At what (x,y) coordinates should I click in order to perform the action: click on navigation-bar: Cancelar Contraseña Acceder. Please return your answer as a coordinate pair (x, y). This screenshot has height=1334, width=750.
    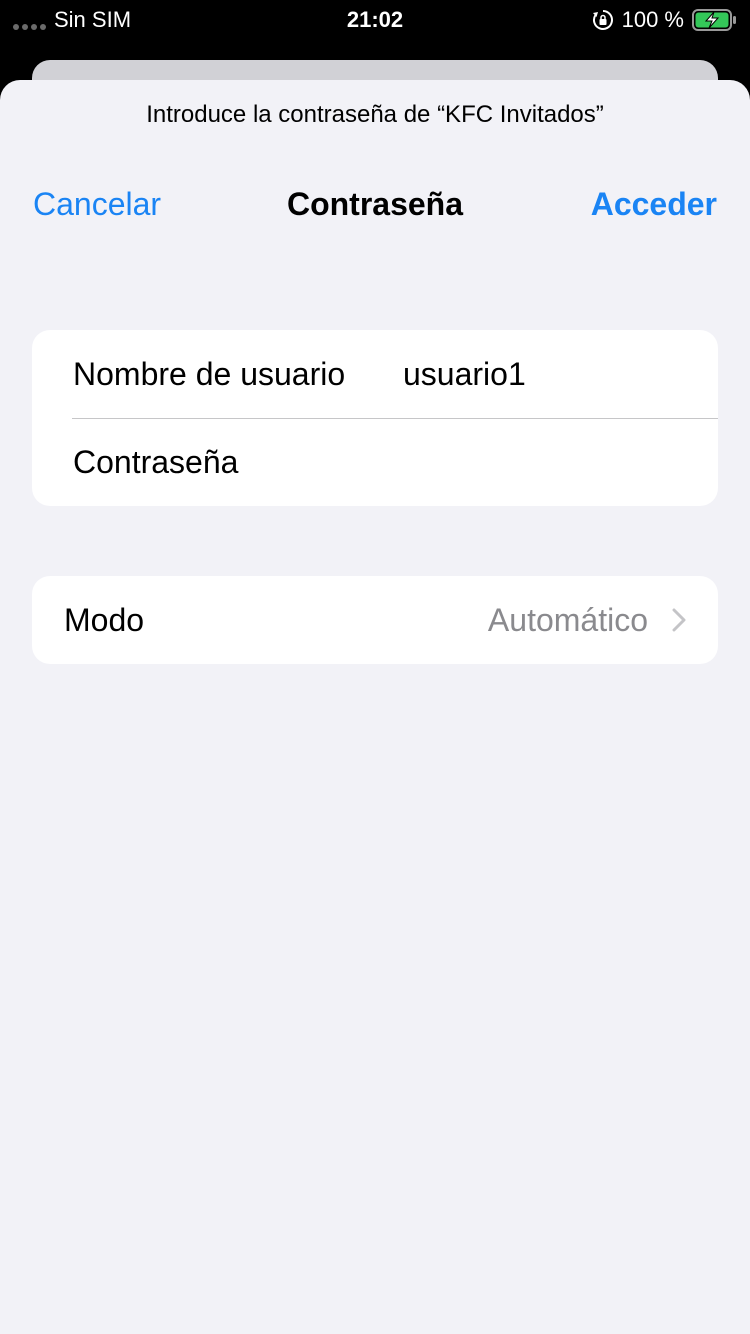
    Looking at the image, I should click on (375, 204).